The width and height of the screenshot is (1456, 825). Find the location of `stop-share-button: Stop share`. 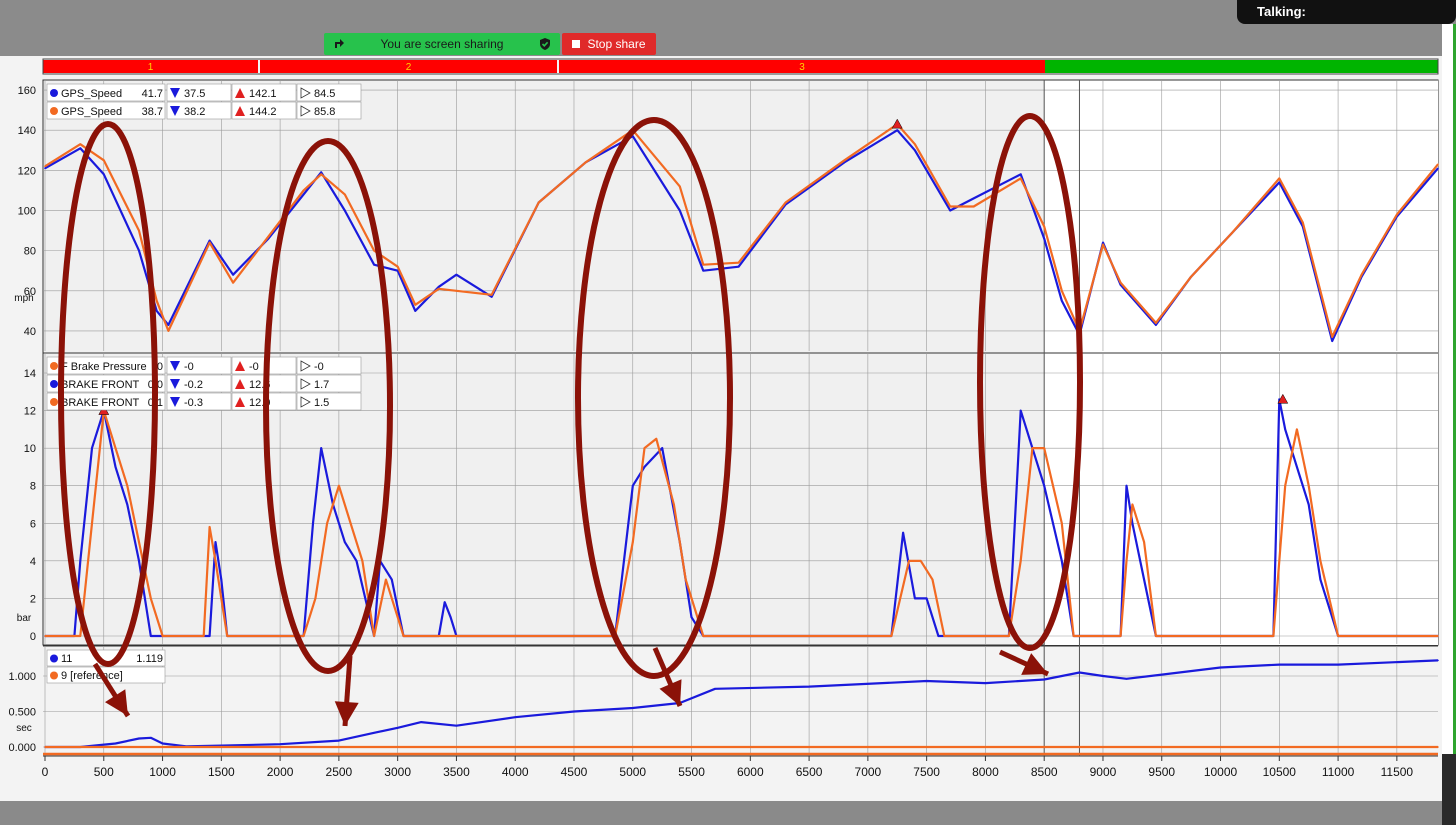

stop-share-button: Stop share is located at coordinates (609, 44).